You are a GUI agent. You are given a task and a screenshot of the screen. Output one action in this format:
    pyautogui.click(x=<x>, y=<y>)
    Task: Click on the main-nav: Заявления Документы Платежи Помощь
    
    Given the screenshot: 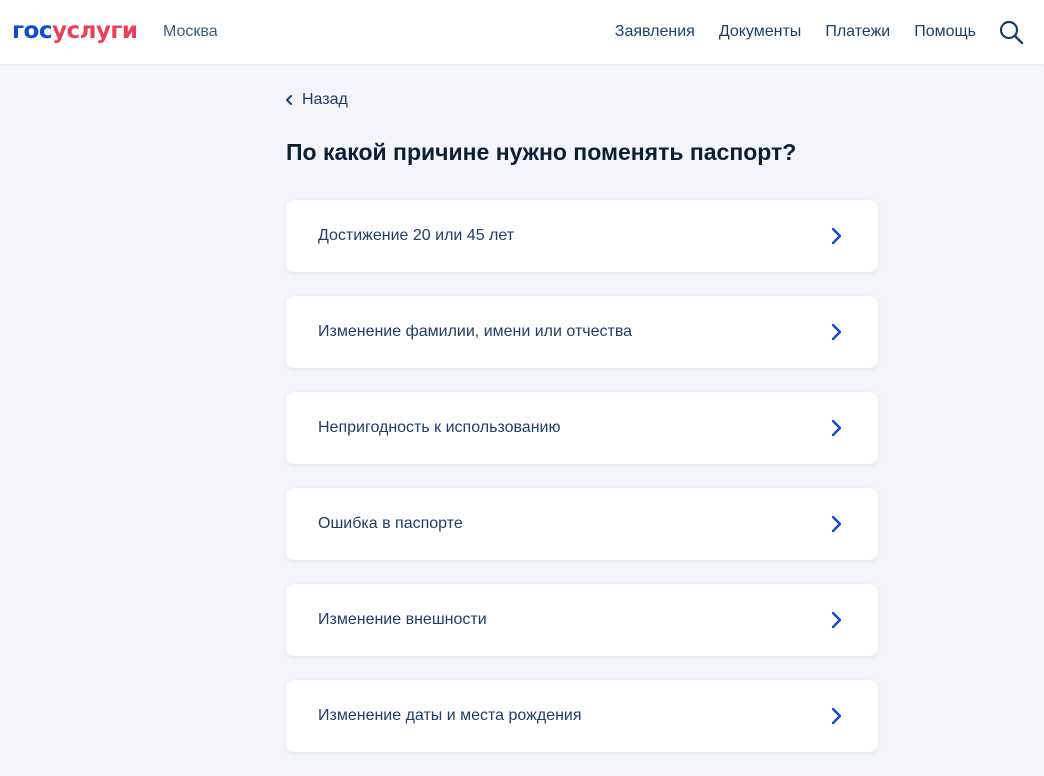 What is the action you would take?
    pyautogui.click(x=795, y=32)
    